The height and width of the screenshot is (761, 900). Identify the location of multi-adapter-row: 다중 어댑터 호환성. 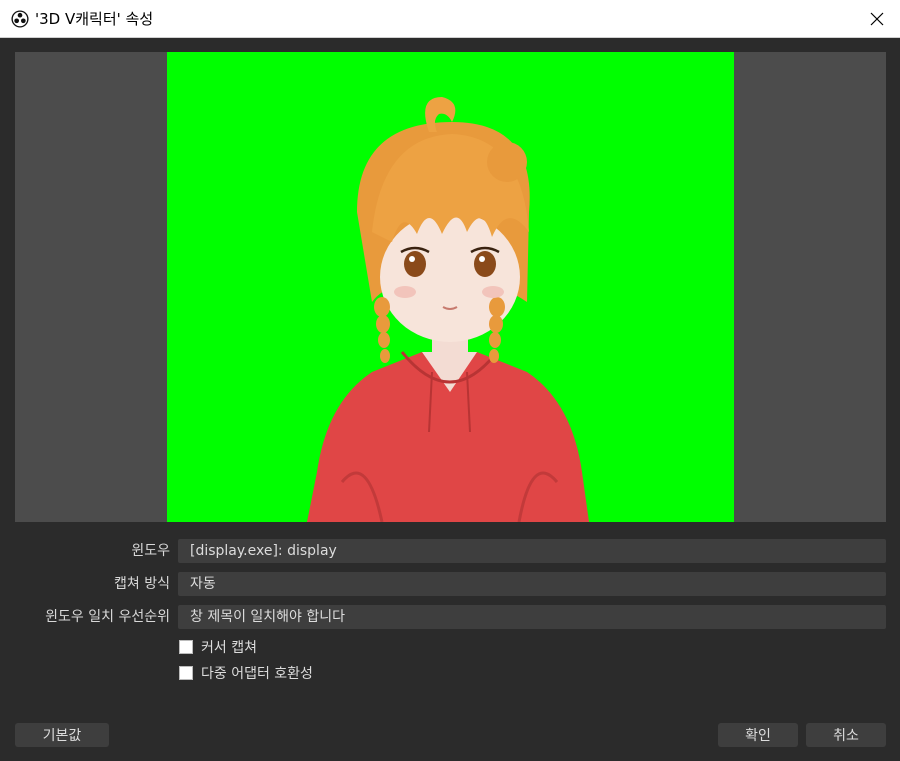
(246, 673).